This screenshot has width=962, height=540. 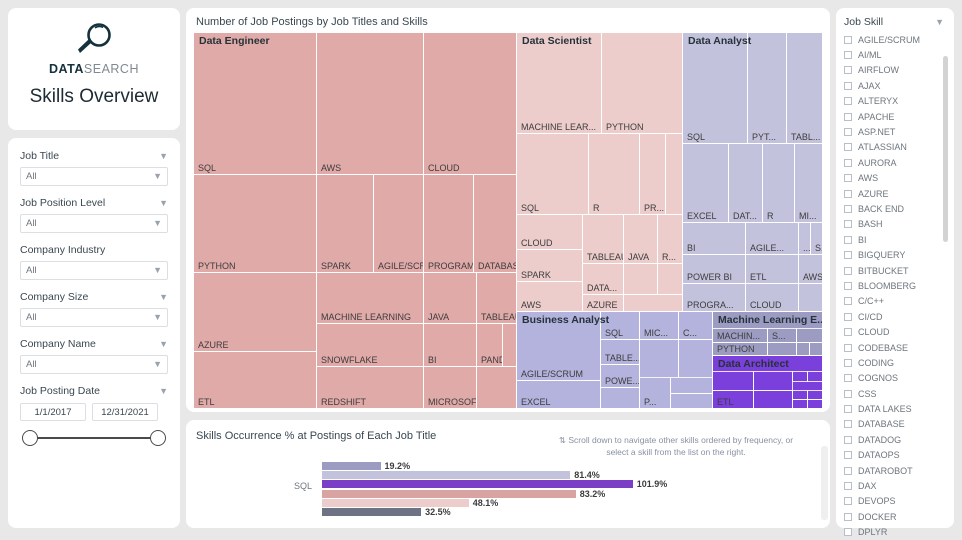 I want to click on skill-list-item: DATAOPS, so click(x=896, y=455).